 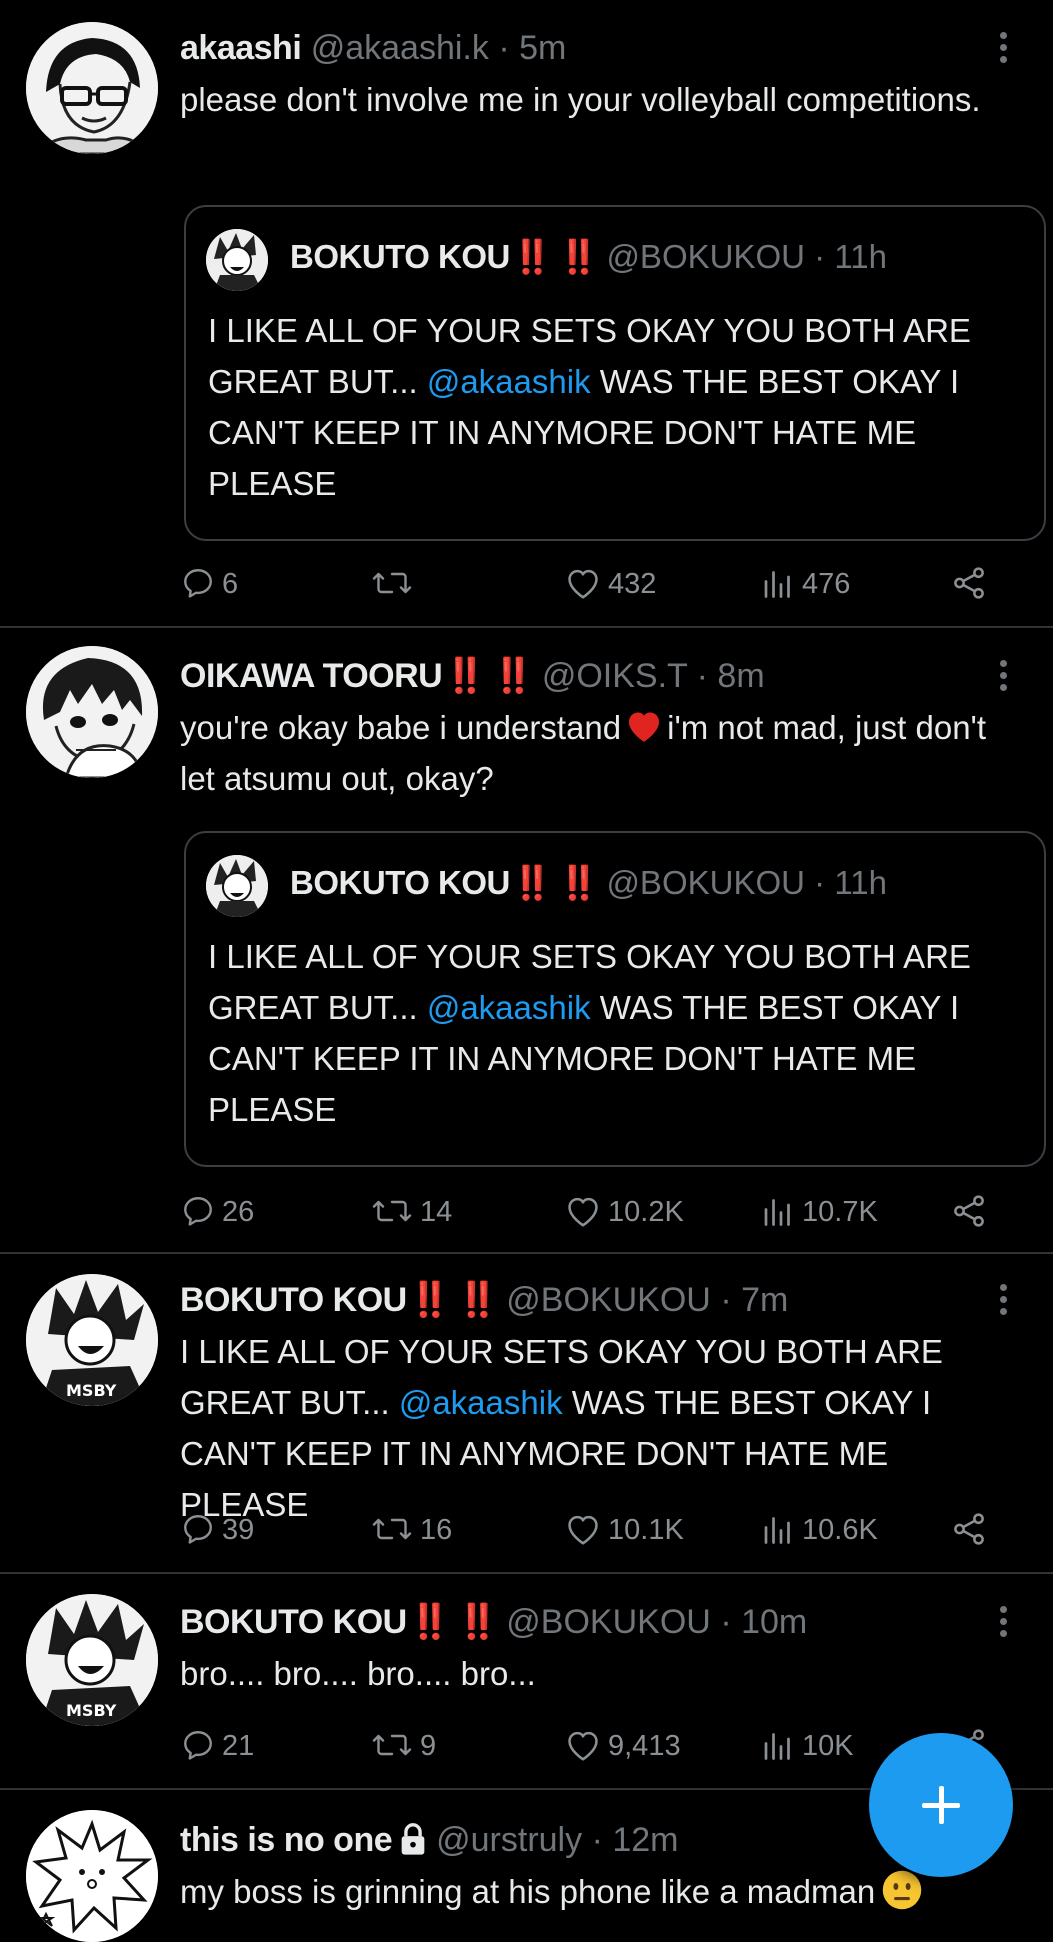 What do you see at coordinates (217, 1212) in the screenshot?
I see `reply-button: 26` at bounding box center [217, 1212].